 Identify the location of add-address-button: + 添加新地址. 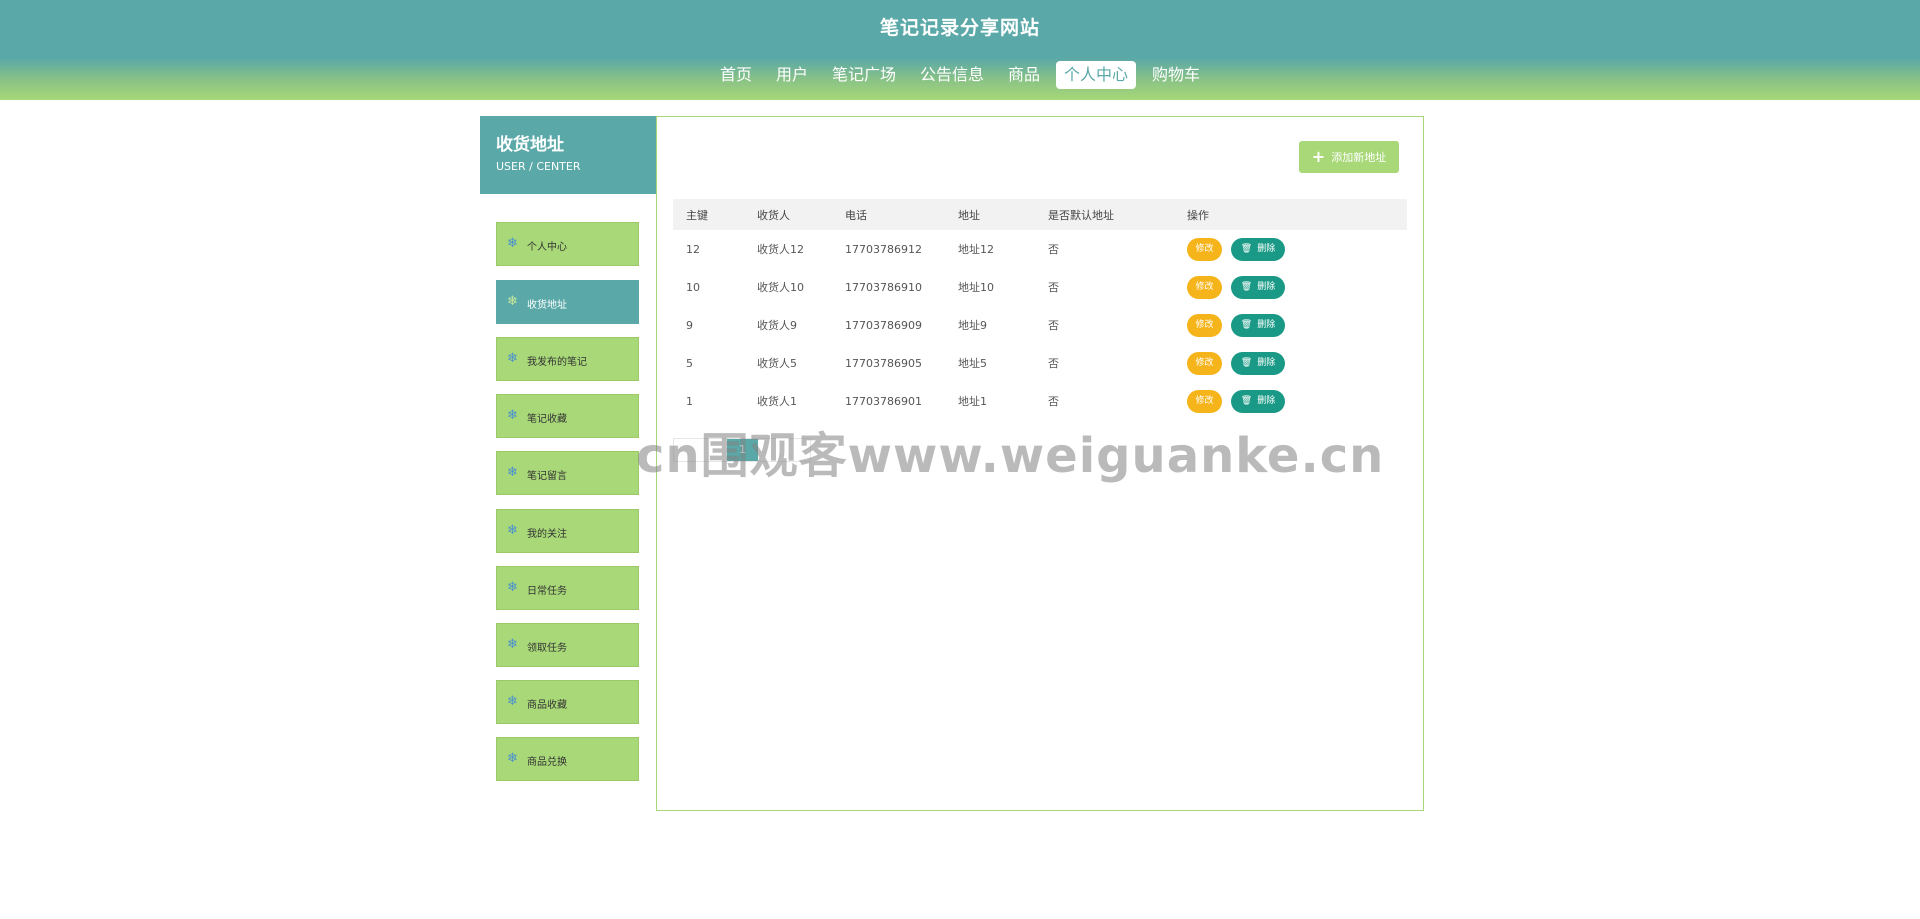
(1349, 157).